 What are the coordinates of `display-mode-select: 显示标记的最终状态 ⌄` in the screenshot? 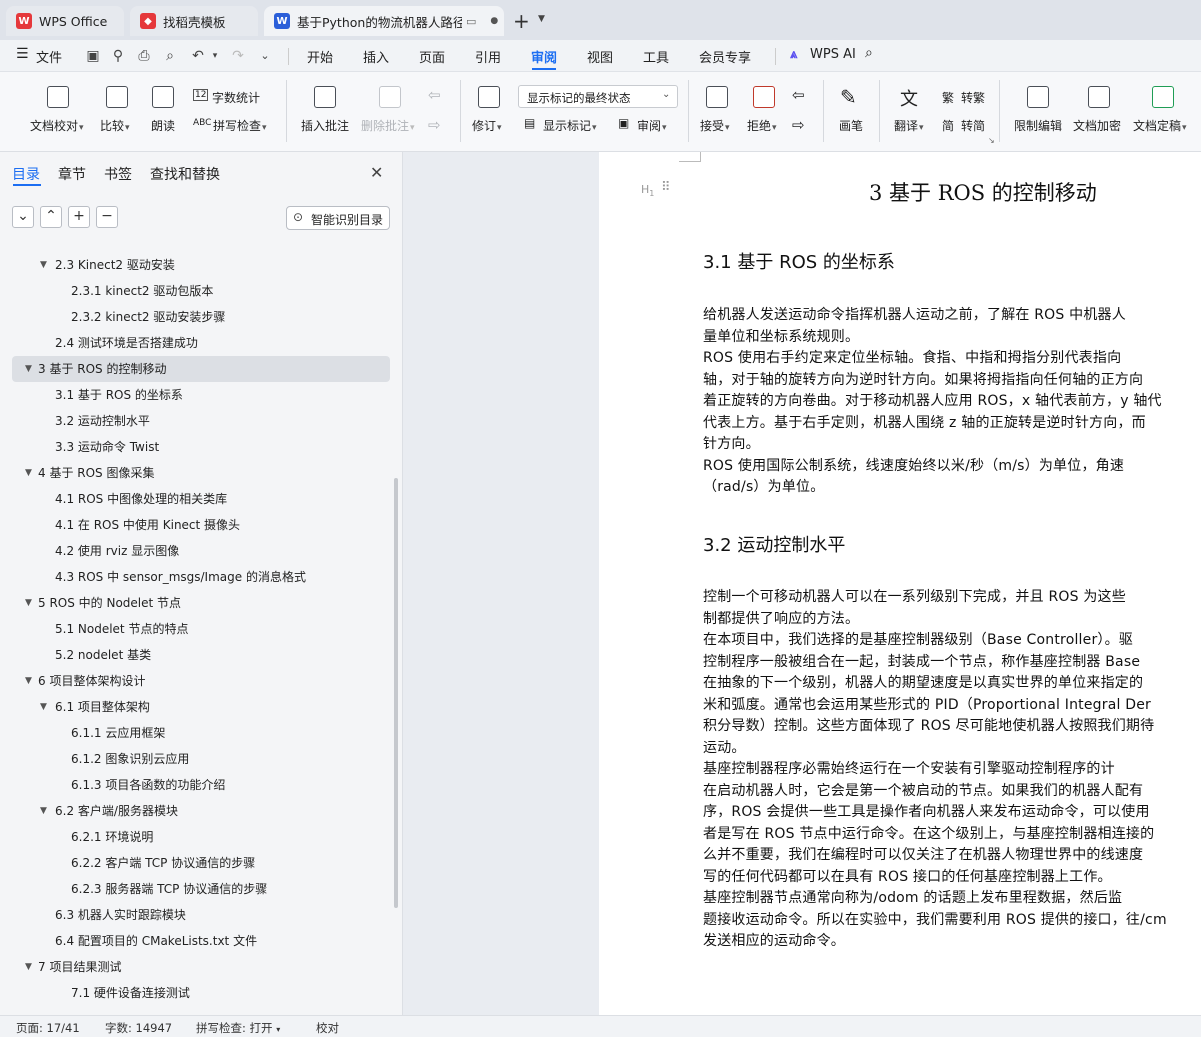 It's located at (598, 96).